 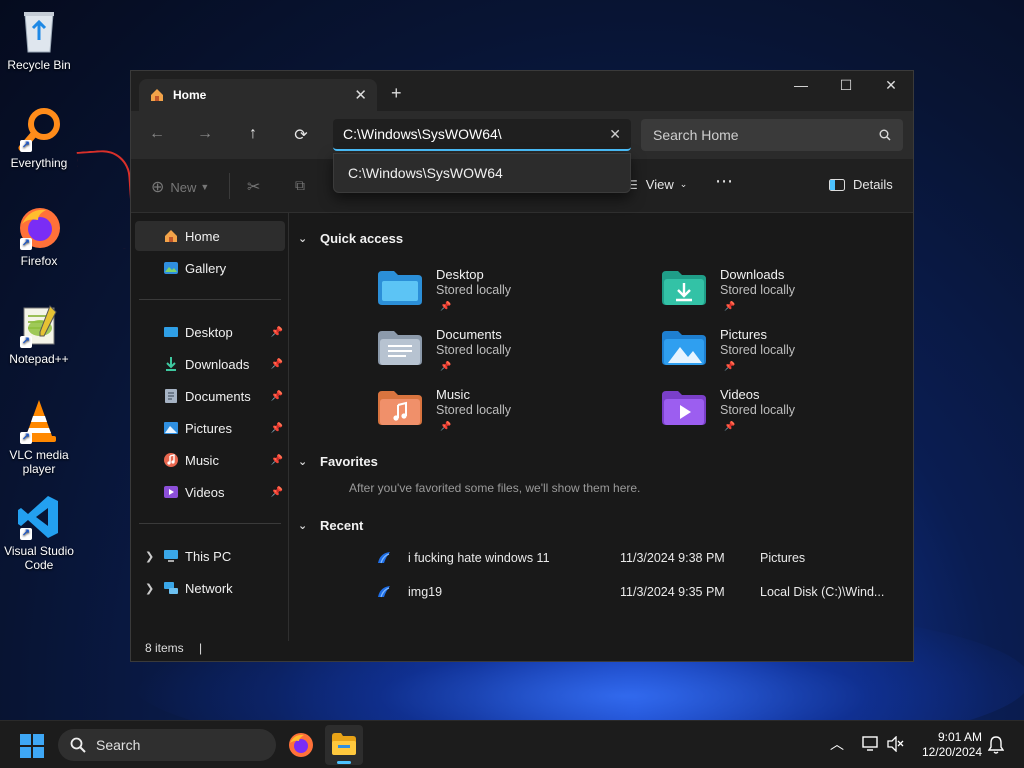 What do you see at coordinates (39, 31) in the screenshot?
I see `recycle-bin-icon` at bounding box center [39, 31].